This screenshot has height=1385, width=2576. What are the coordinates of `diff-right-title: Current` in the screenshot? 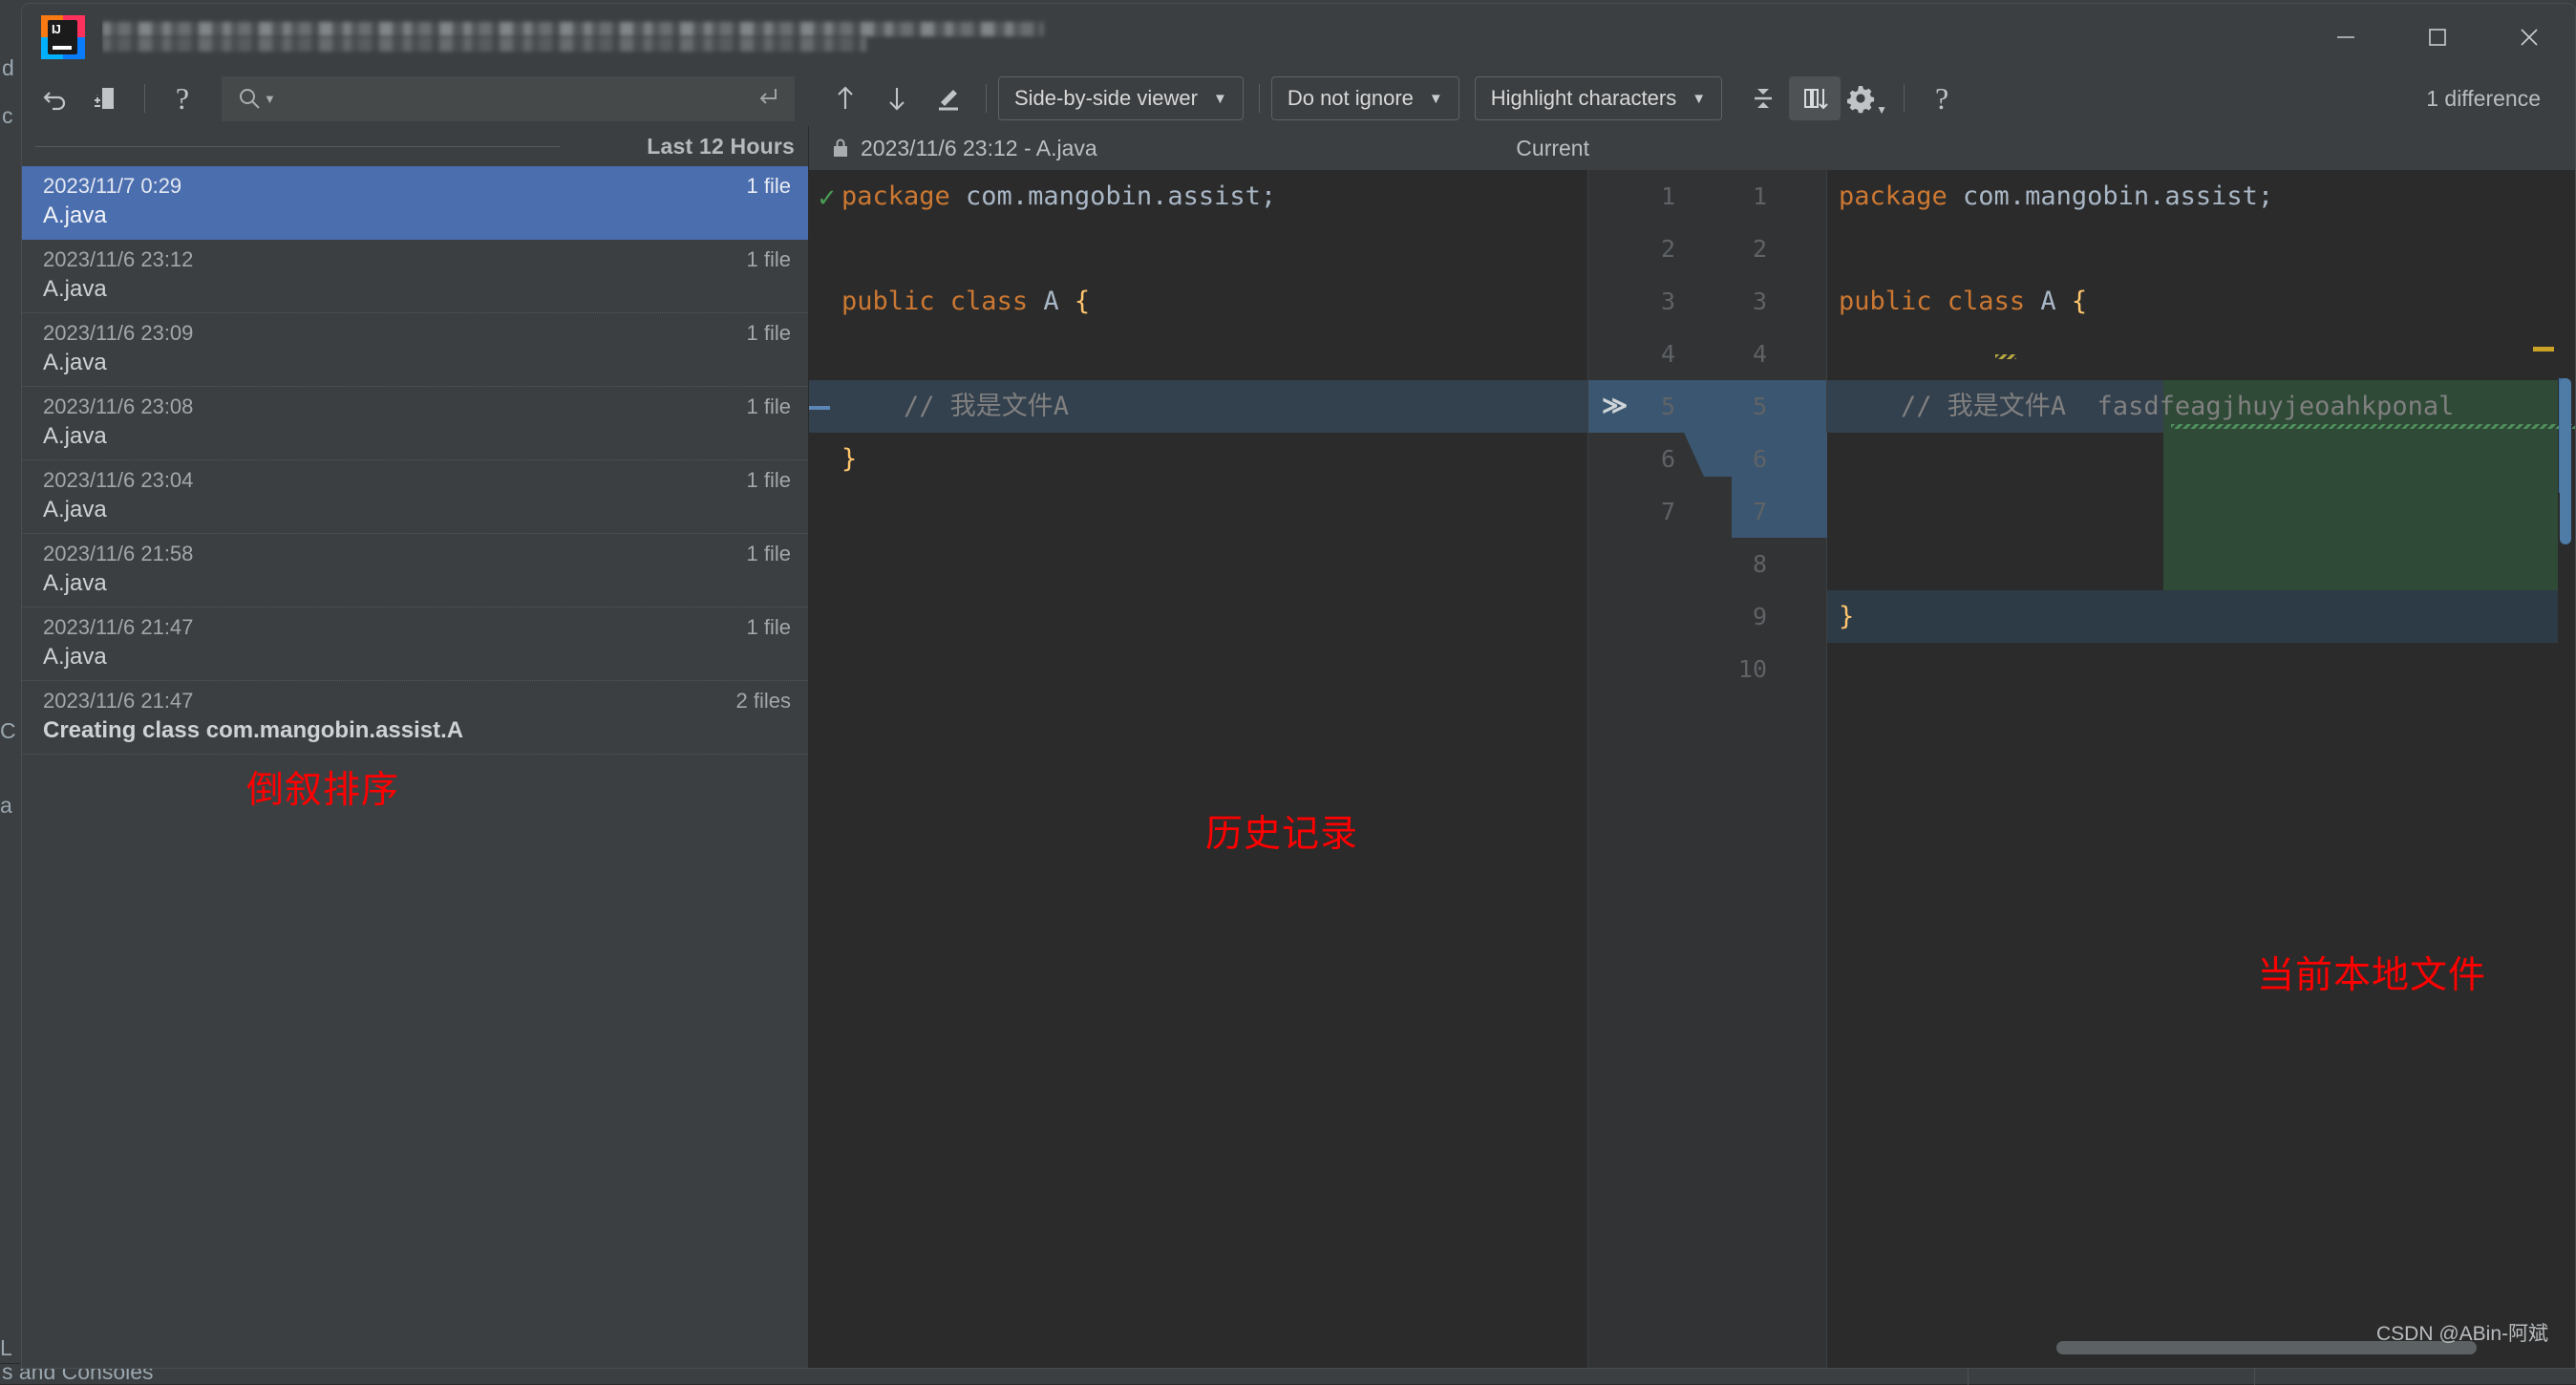 It's located at (1552, 148).